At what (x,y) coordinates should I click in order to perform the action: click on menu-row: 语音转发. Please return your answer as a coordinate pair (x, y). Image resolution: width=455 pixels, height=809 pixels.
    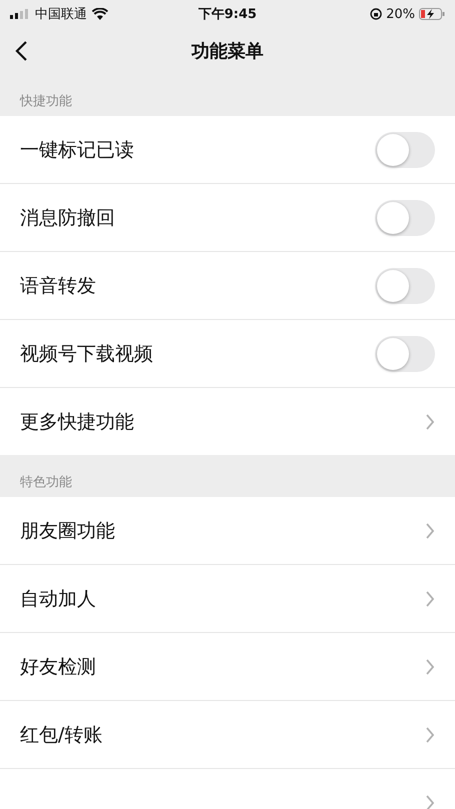
    Looking at the image, I should click on (227, 286).